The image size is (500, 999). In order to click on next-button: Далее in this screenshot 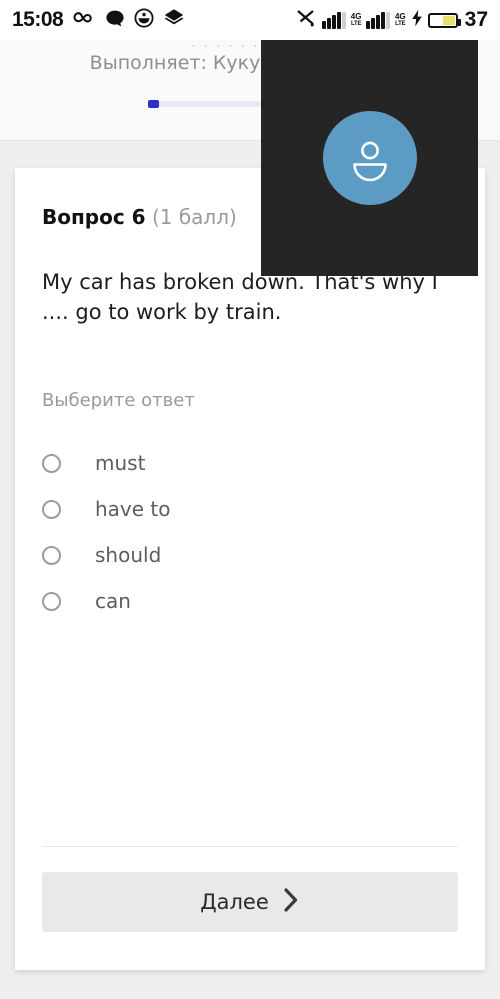, I will do `click(250, 902)`.